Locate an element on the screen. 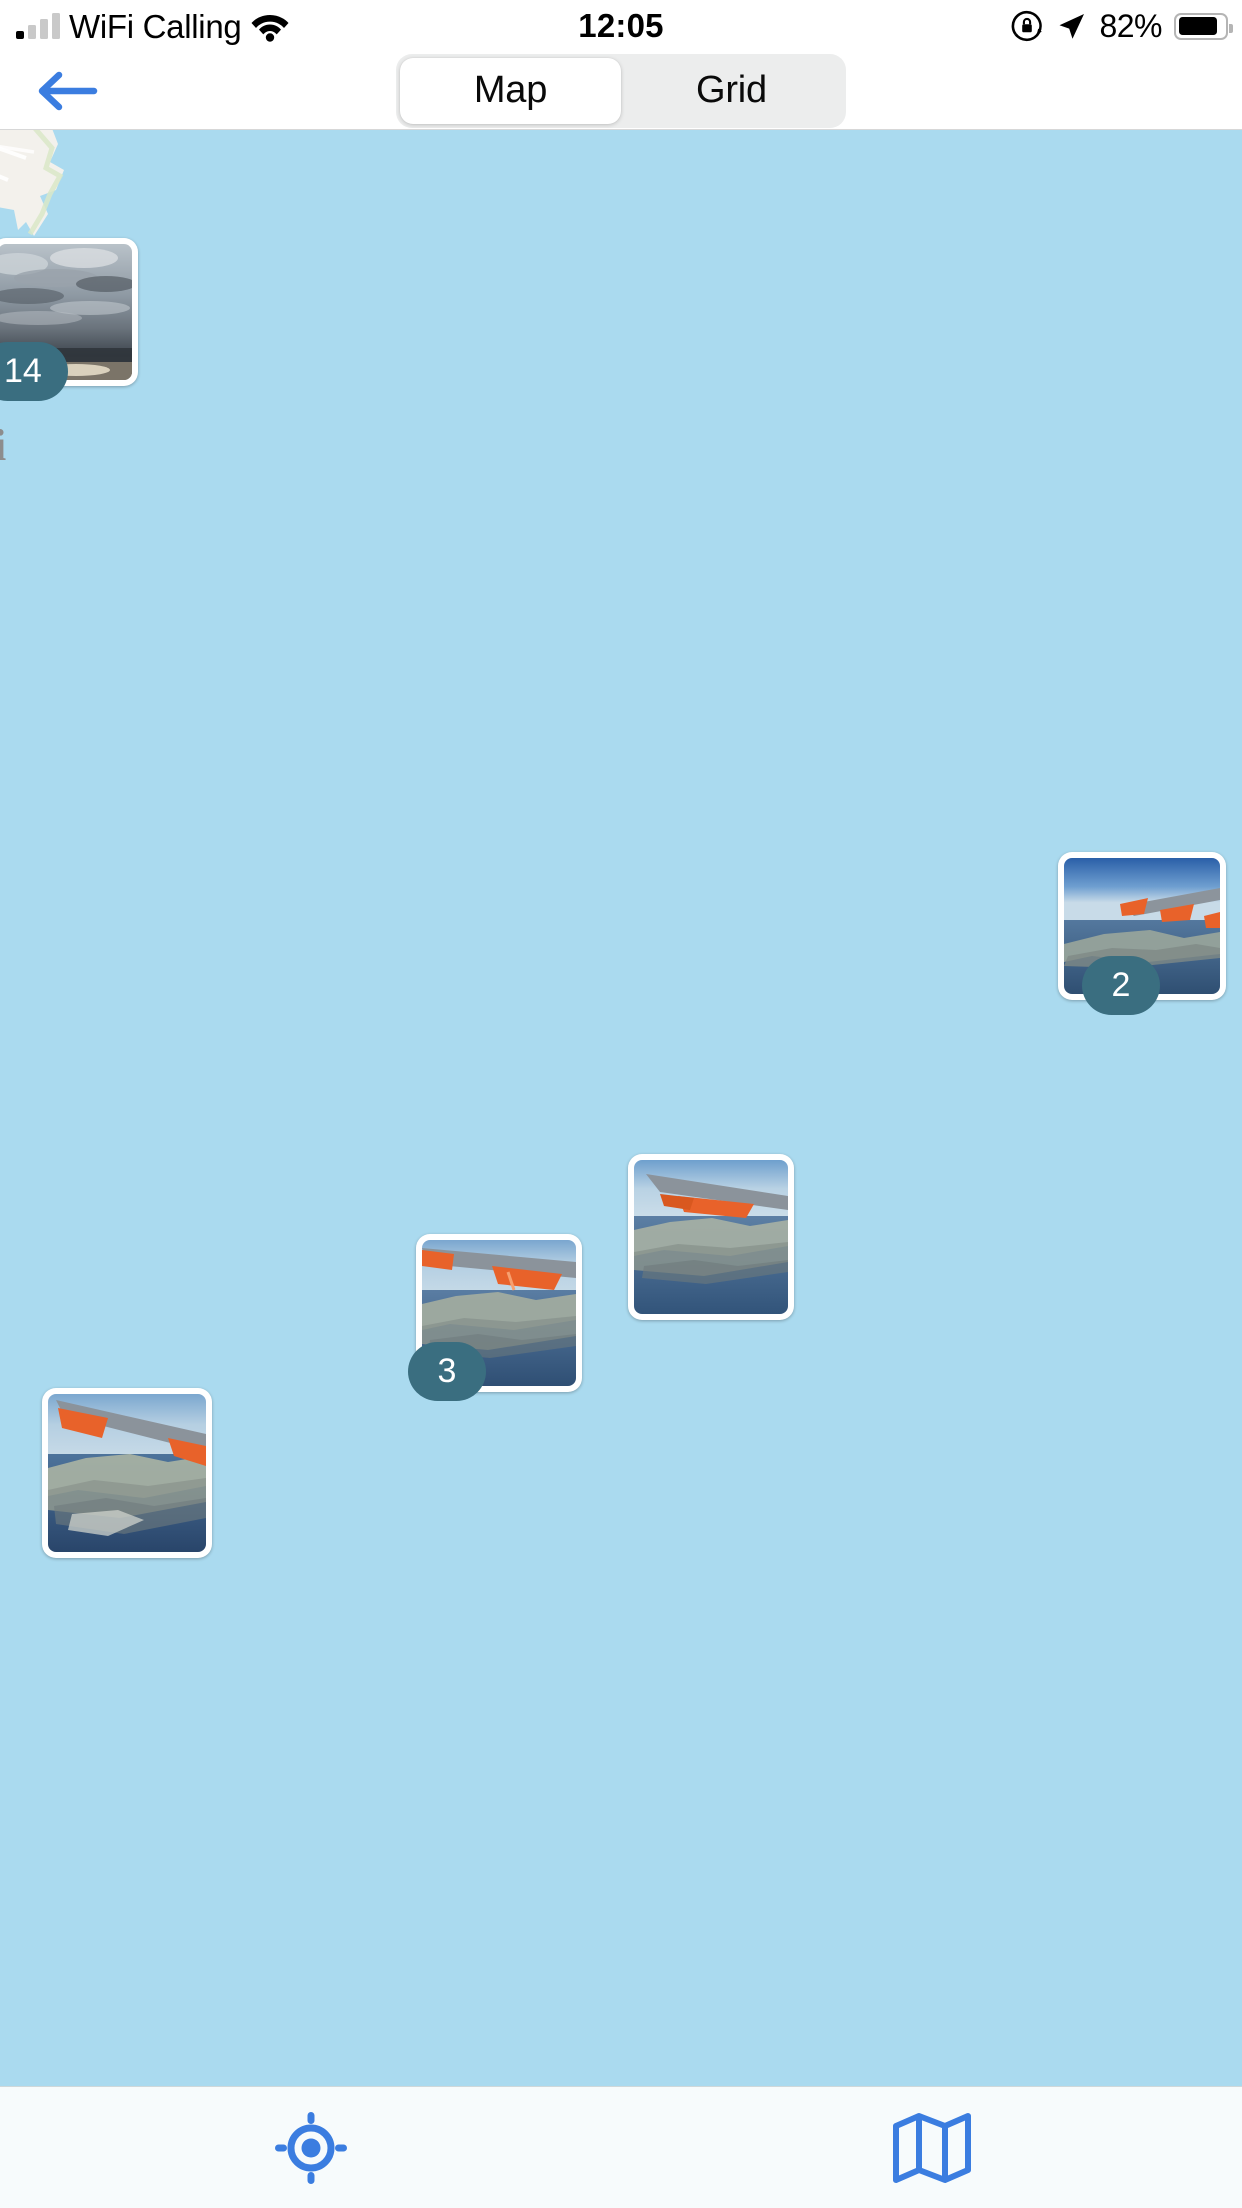 The height and width of the screenshot is (2208, 1242). photo-cluster-count-badge: 14 is located at coordinates (34, 371).